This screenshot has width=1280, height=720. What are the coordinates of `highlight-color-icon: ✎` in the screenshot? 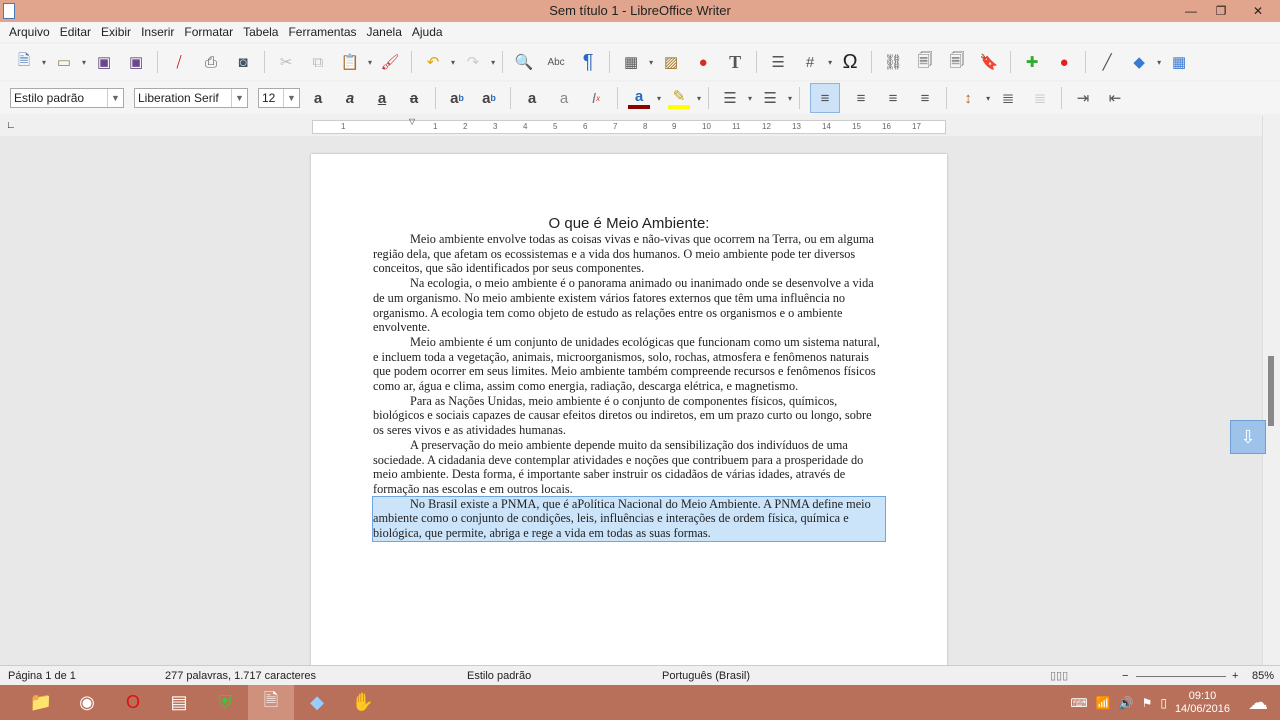 It's located at (679, 98).